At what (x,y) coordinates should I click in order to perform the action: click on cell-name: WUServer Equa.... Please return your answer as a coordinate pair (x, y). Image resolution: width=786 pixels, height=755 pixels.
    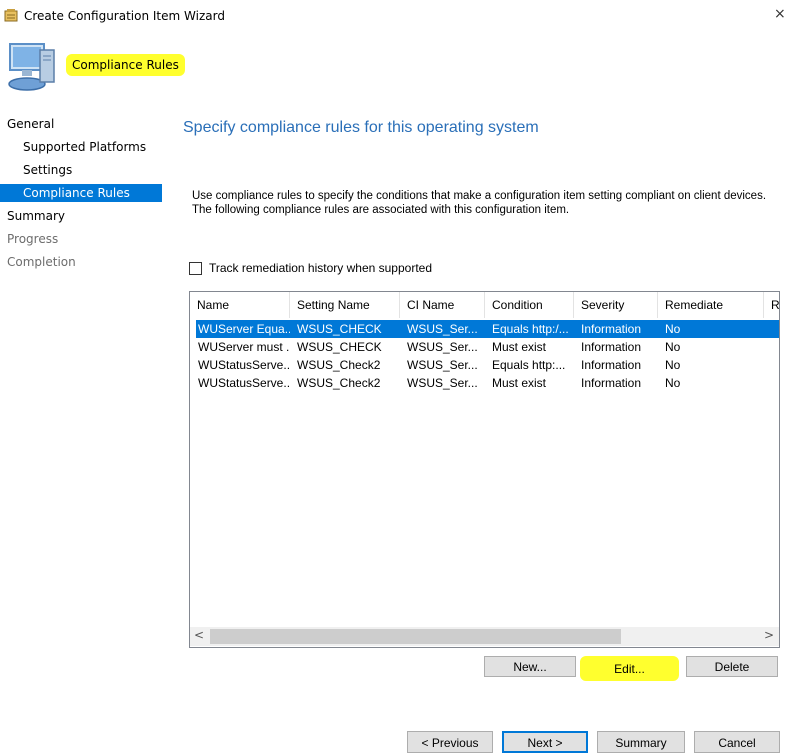
    Looking at the image, I should click on (244, 329).